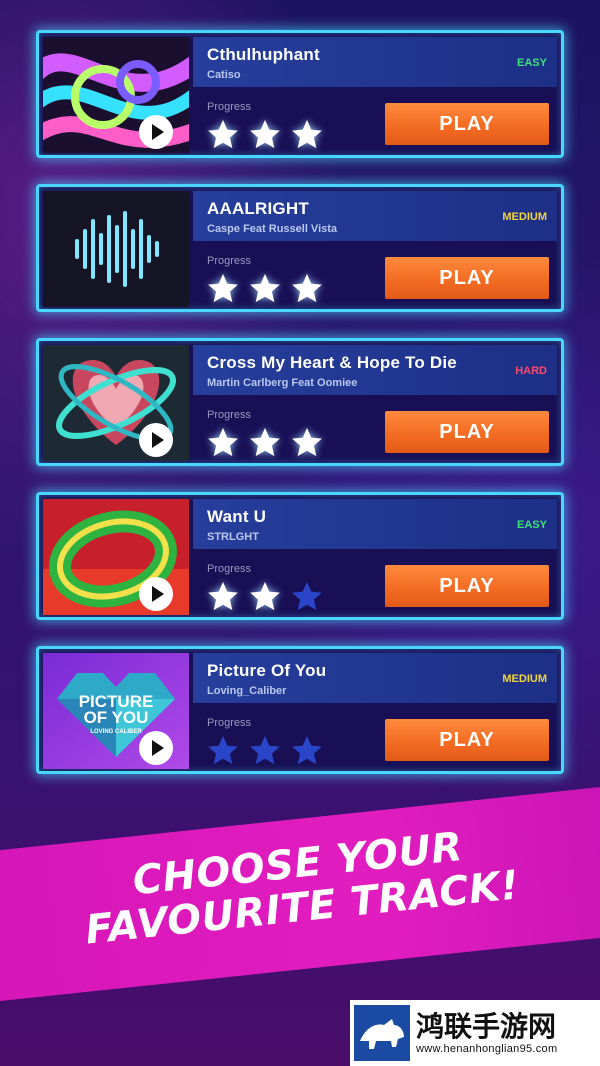 This screenshot has width=600, height=1066. I want to click on track-title: Cross My Heart & Hope To Die, so click(332, 362).